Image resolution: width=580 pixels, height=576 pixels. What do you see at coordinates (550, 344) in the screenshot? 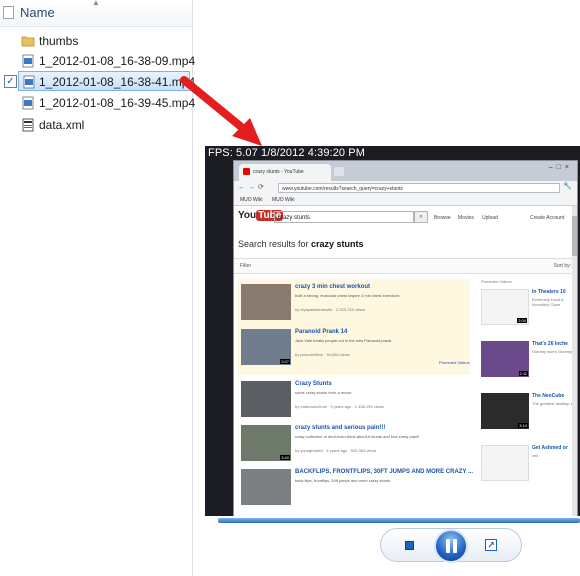
I see `sidebar-title: That's 26 Inche` at bounding box center [550, 344].